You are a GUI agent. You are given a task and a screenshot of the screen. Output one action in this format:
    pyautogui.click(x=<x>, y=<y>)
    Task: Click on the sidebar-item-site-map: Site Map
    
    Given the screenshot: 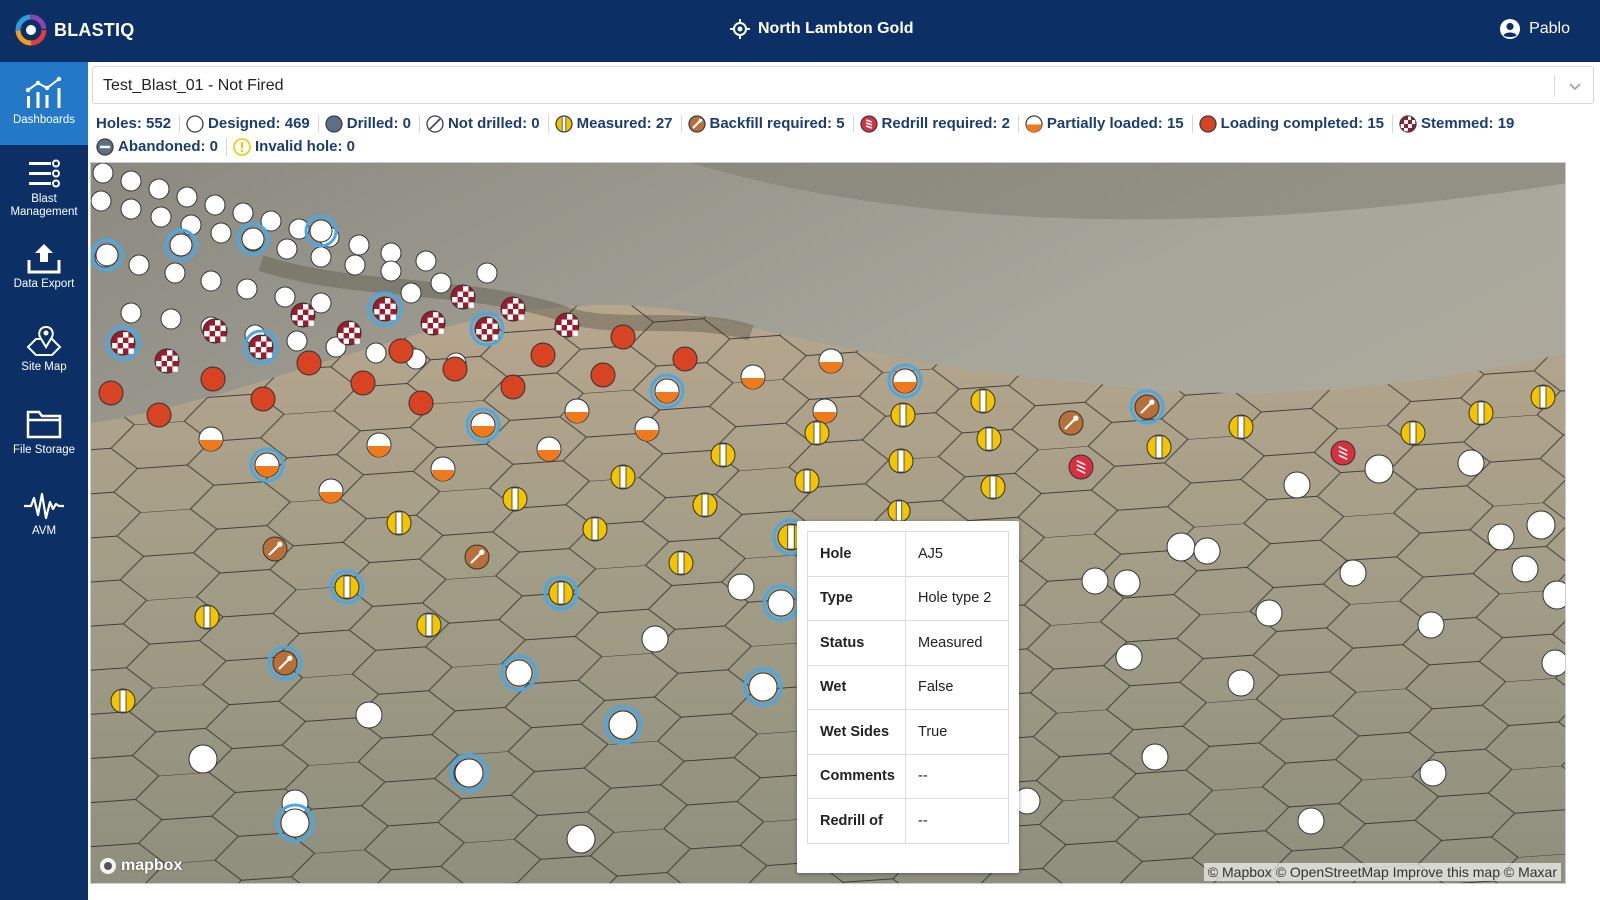 What is the action you would take?
    pyautogui.click(x=44, y=352)
    